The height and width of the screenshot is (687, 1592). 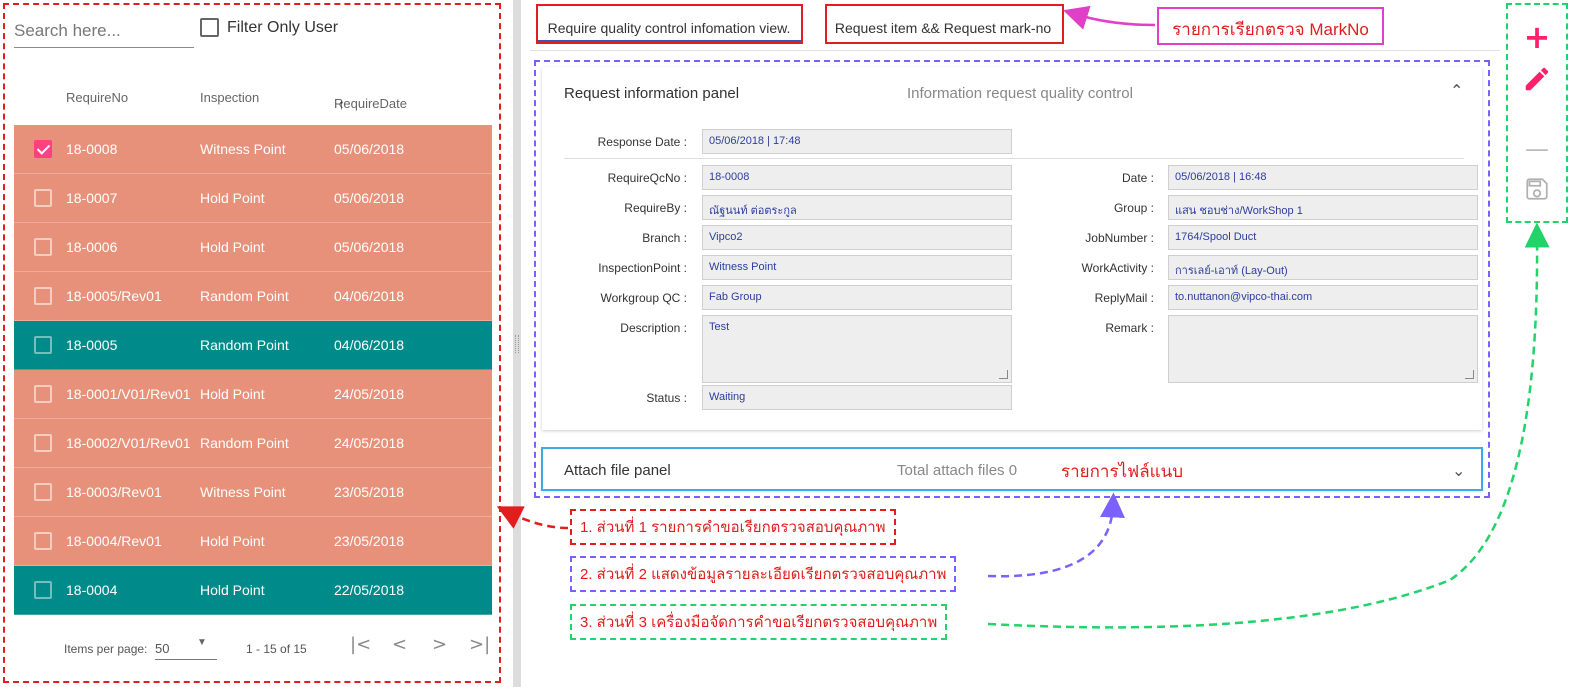 I want to click on sort-arrow-icon: ↑, so click(x=341, y=104).